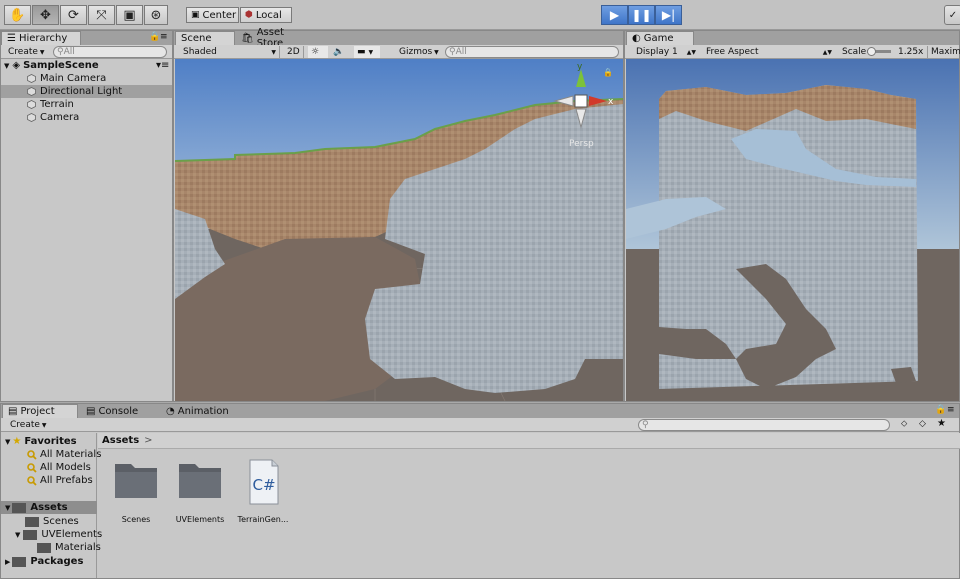 Image resolution: width=960 pixels, height=579 pixels. Describe the element at coordinates (922, 424) in the screenshot. I see `filter-label-icon: ◇` at that location.